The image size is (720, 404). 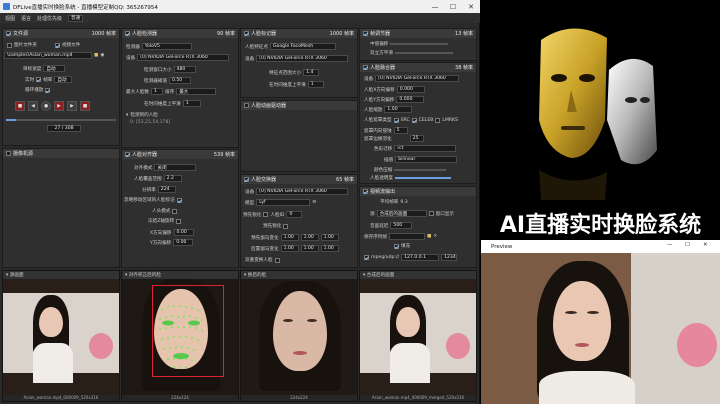 I want to click on mpeg-host-input: 127.0.0.1, so click(x=420, y=257).